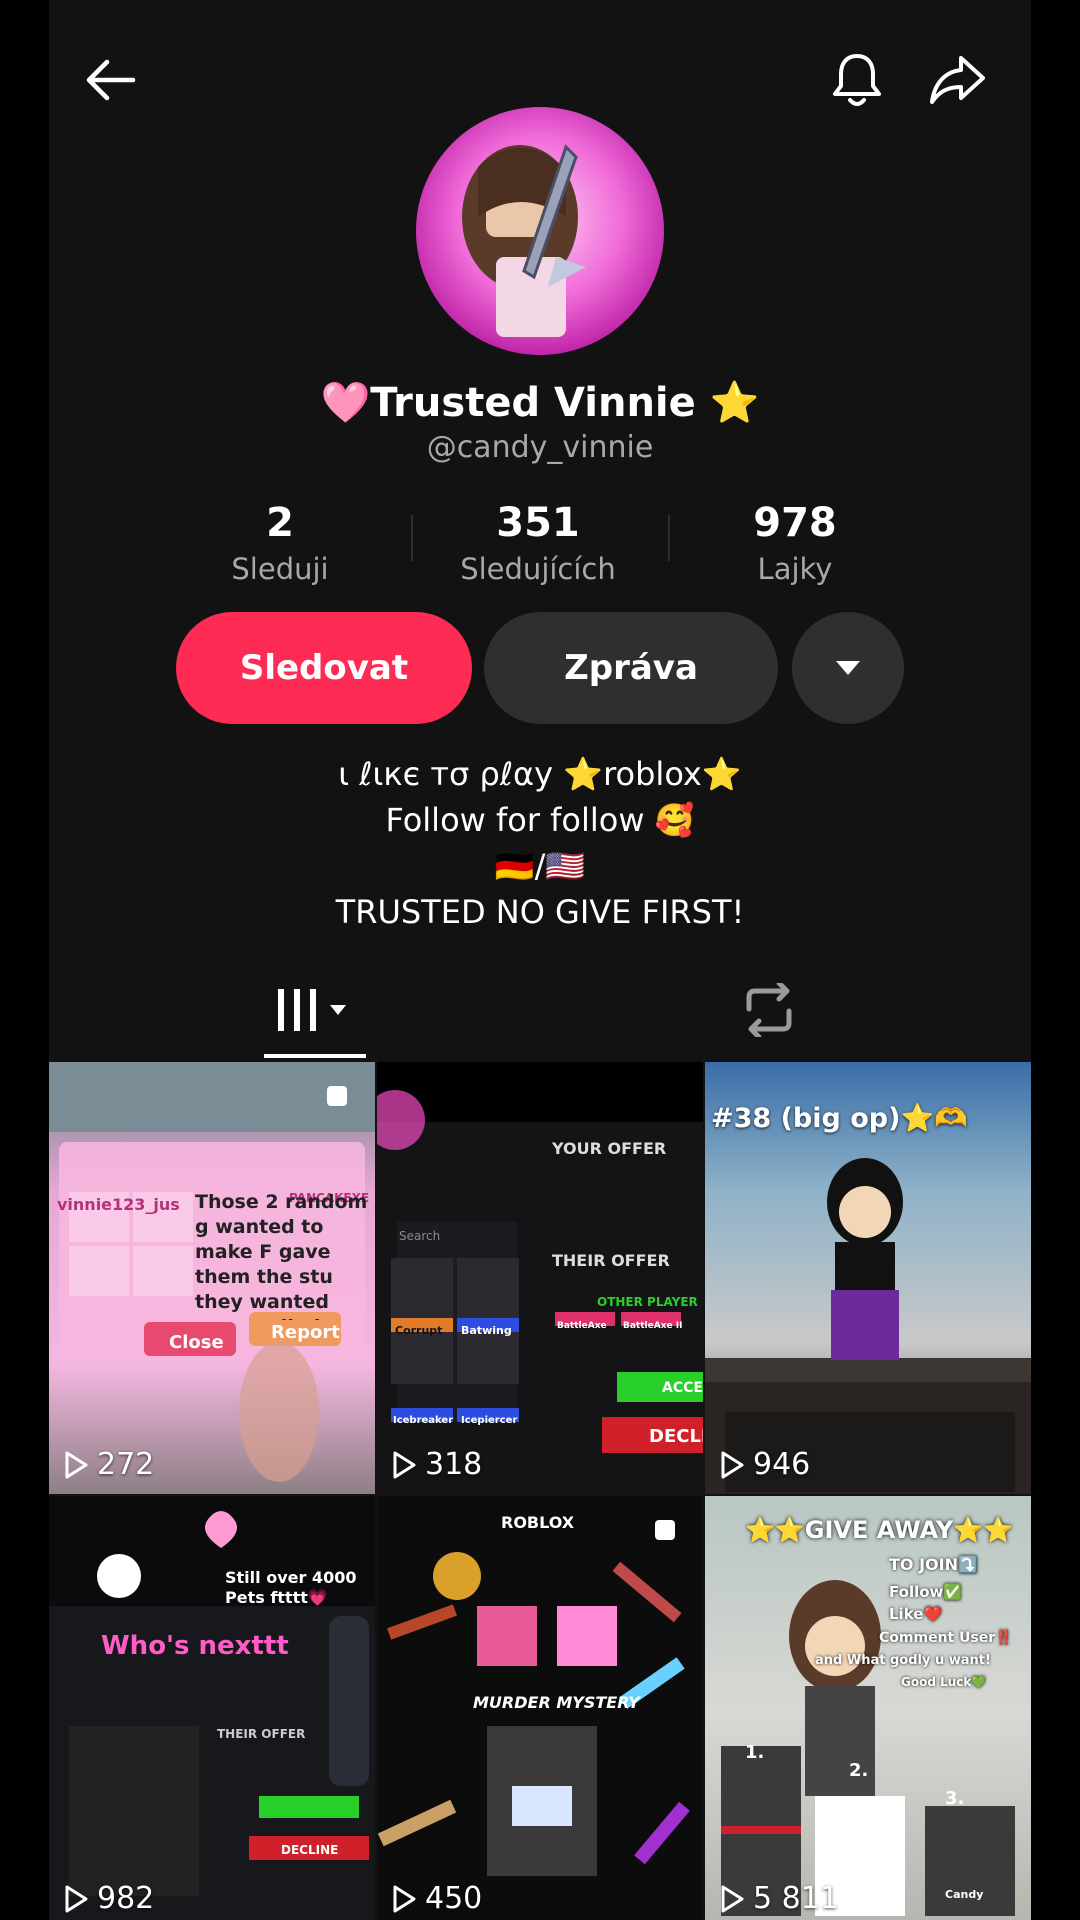 The image size is (1080, 1920). What do you see at coordinates (879, 1530) in the screenshot?
I see `video-title-overlay: ⭐⭐GIVE AWAY⭐⭐` at bounding box center [879, 1530].